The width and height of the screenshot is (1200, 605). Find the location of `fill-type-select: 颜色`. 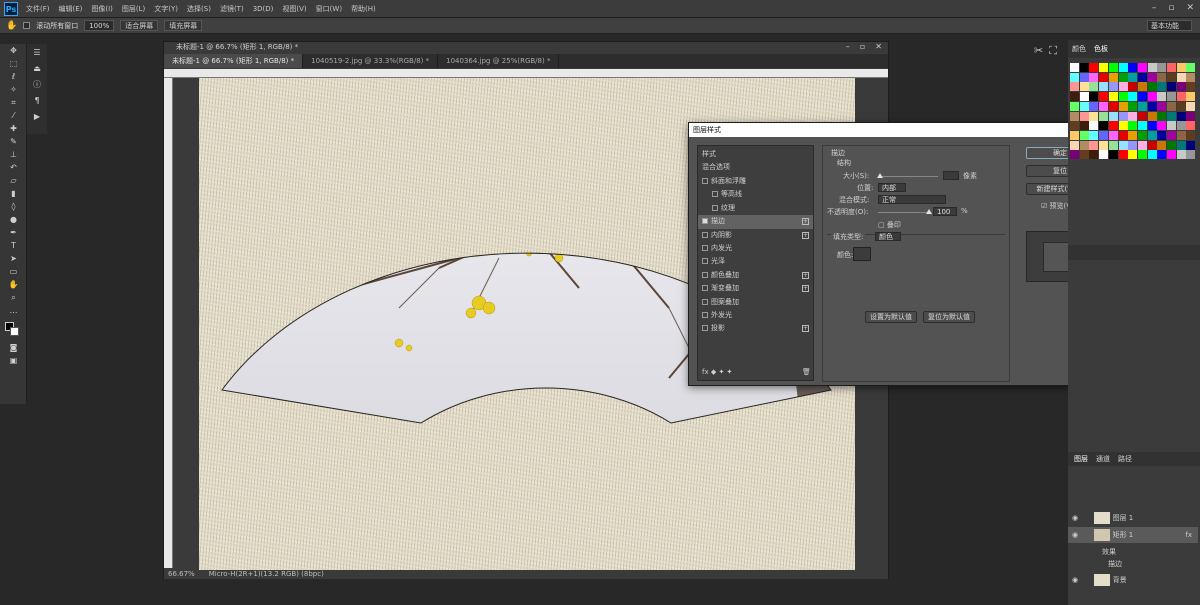

fill-type-select: 颜色 is located at coordinates (888, 236).